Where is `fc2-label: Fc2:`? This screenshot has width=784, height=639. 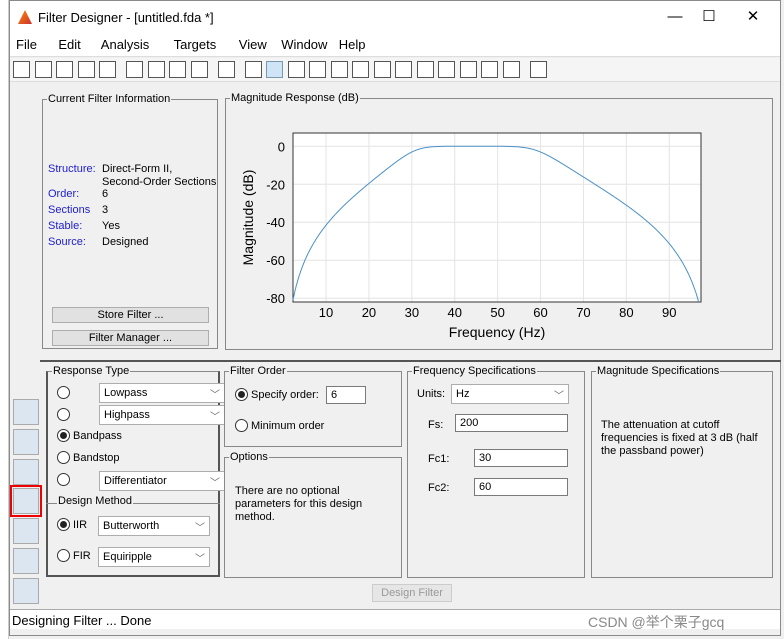
fc2-label: Fc2: is located at coordinates (439, 488).